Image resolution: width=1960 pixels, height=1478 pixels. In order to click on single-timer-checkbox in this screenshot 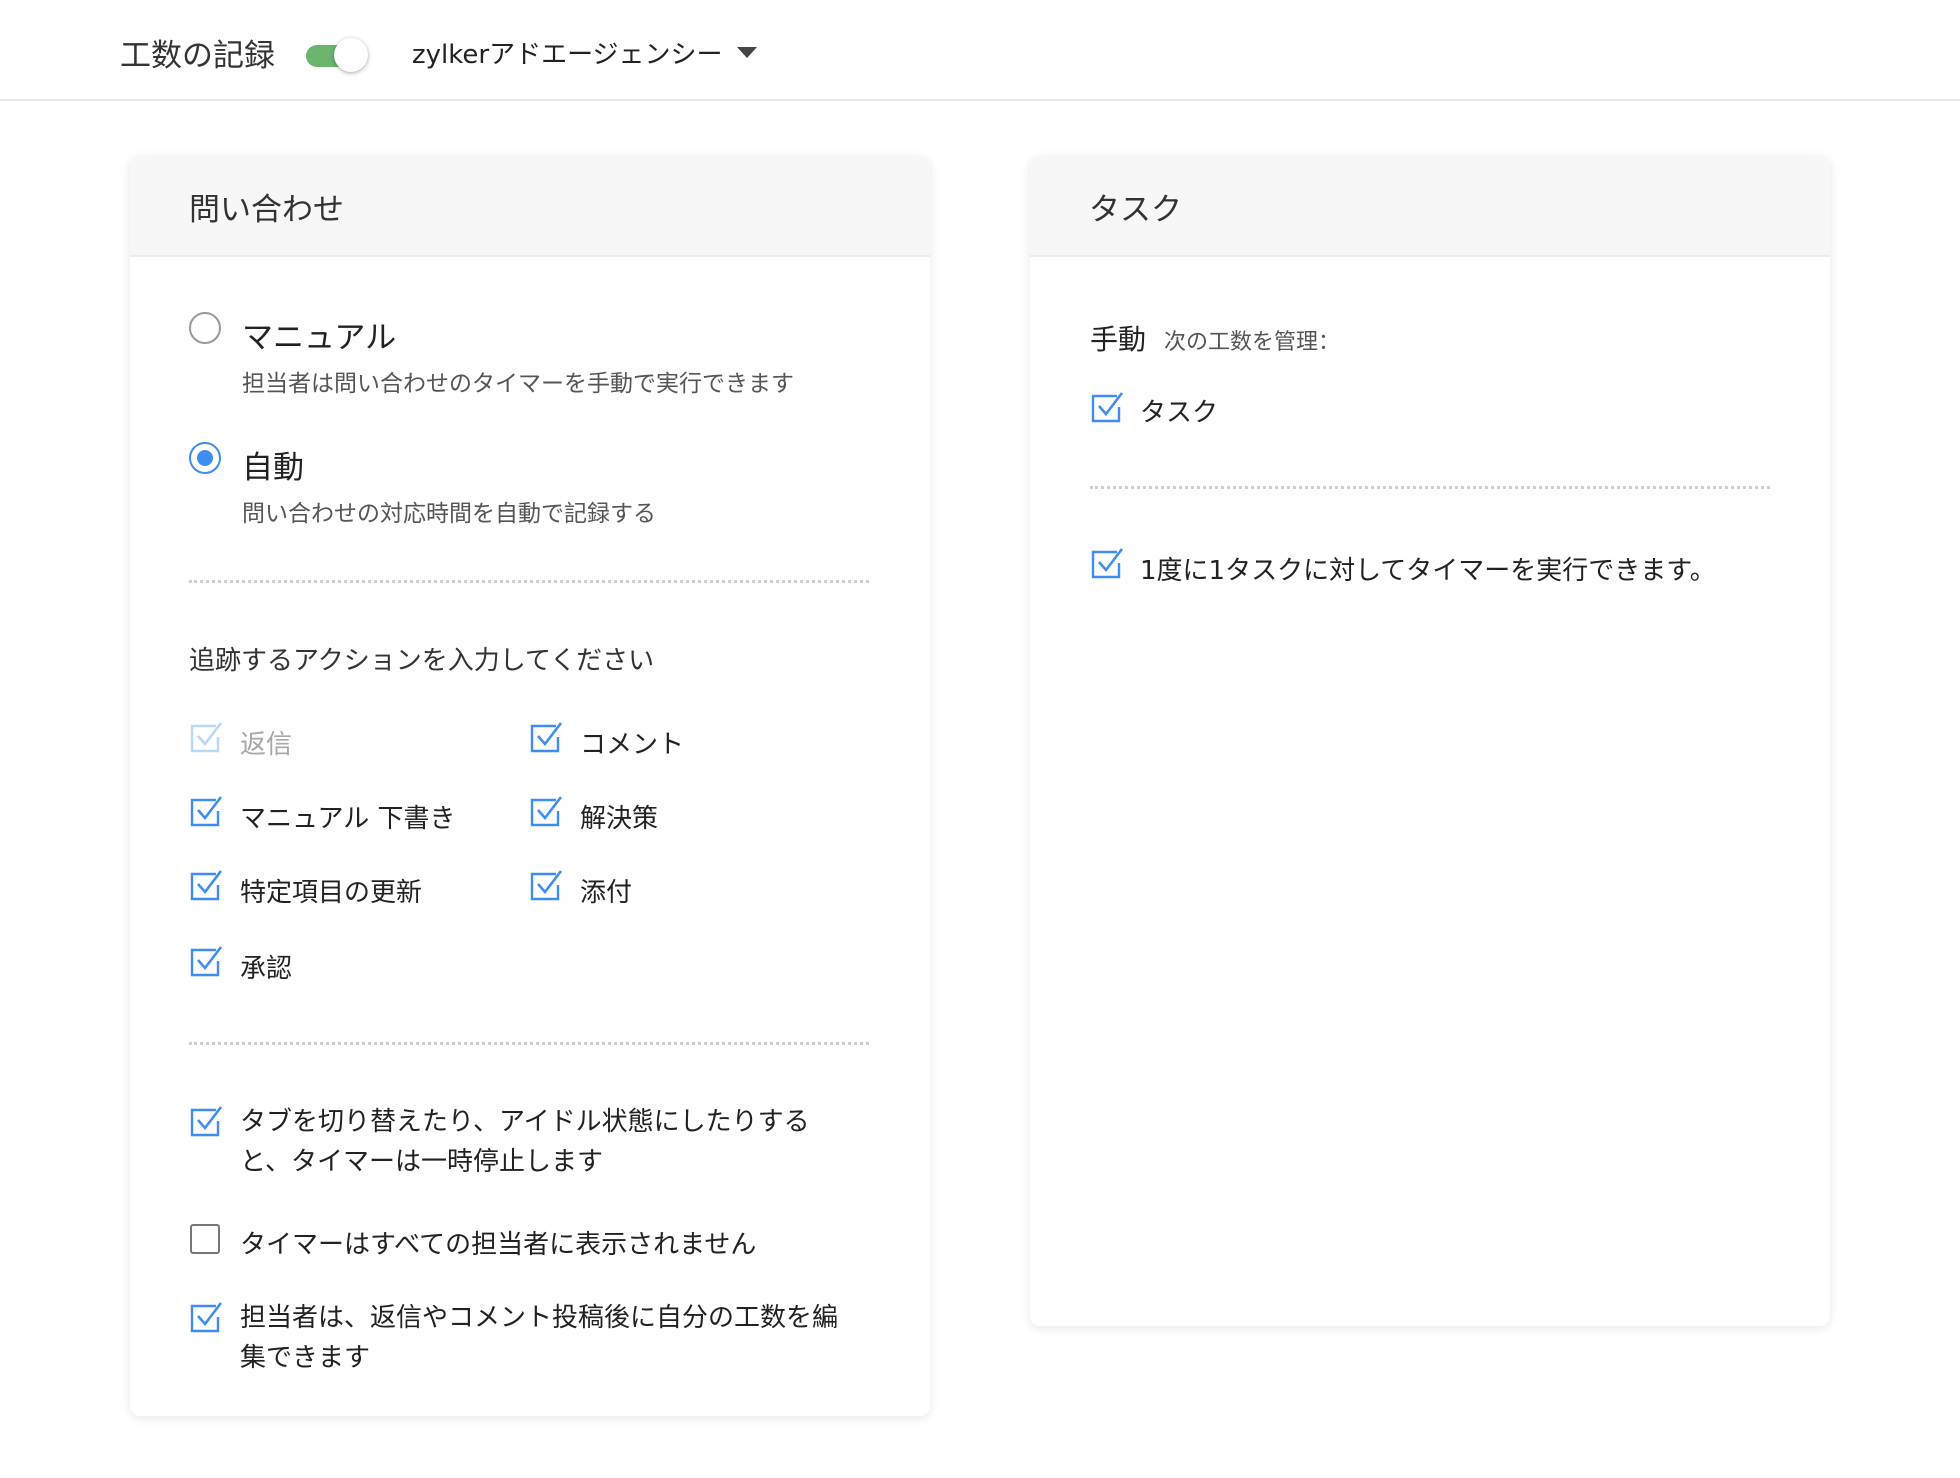, I will do `click(1107, 563)`.